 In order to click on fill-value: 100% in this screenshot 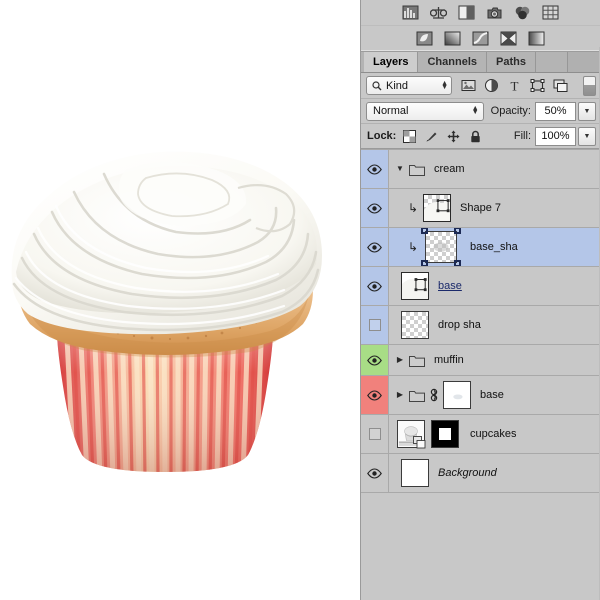, I will do `click(555, 136)`.